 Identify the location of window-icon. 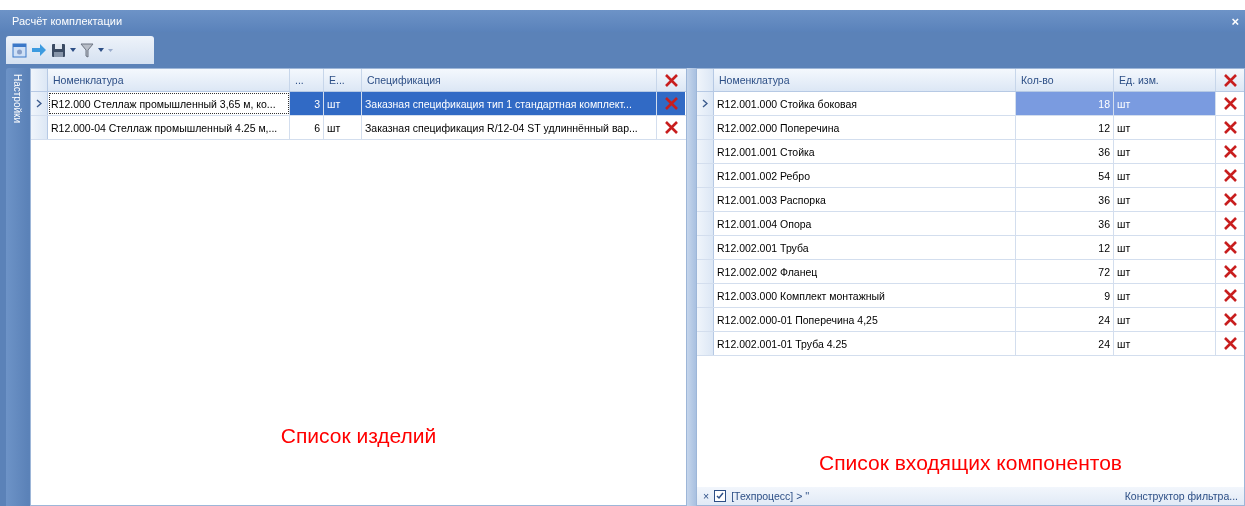
(19, 50).